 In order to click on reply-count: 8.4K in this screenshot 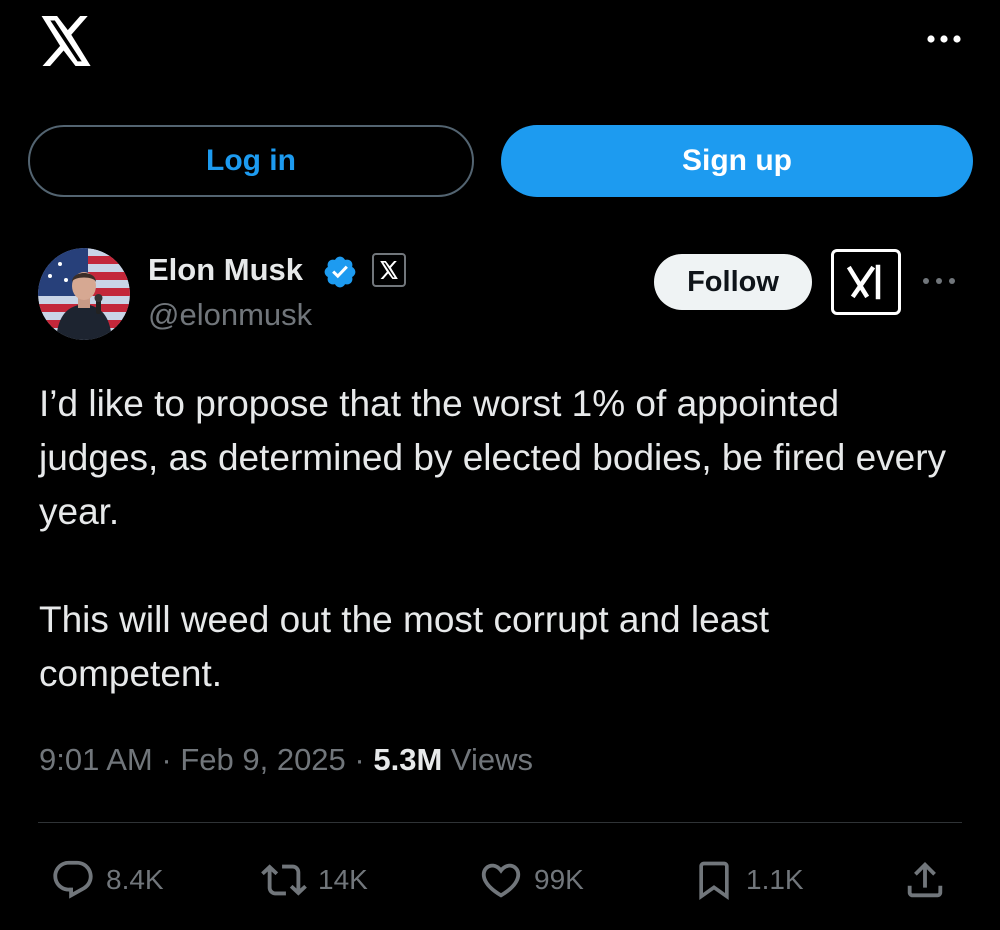, I will do `click(135, 879)`.